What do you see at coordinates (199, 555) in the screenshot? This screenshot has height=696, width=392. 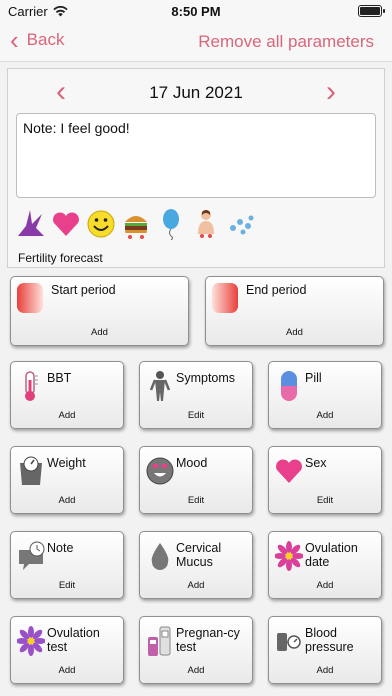 I see `cervical-mucus-label: Cervical Mucus` at bounding box center [199, 555].